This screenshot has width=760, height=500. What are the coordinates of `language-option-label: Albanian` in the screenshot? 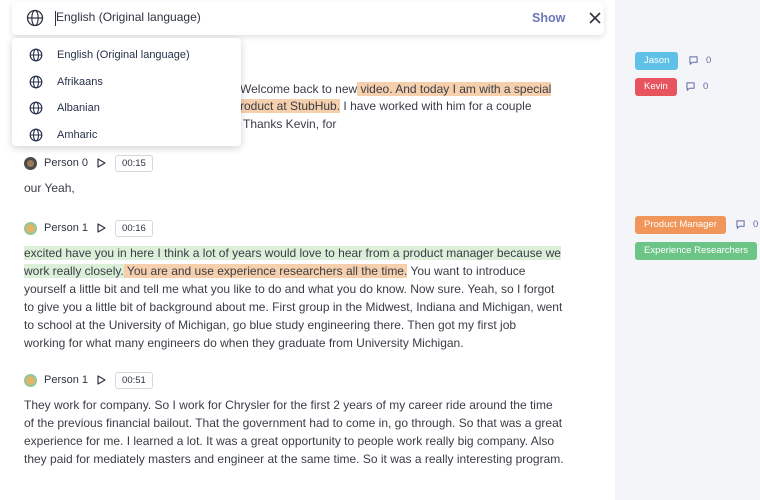 It's located at (78, 108).